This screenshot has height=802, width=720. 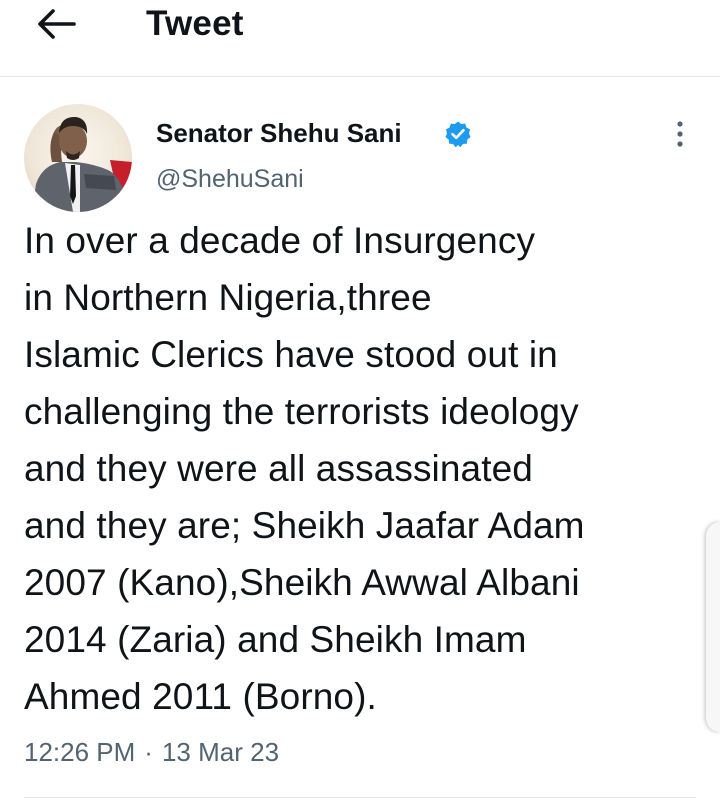 I want to click on page-title: Tweet, so click(x=195, y=23).